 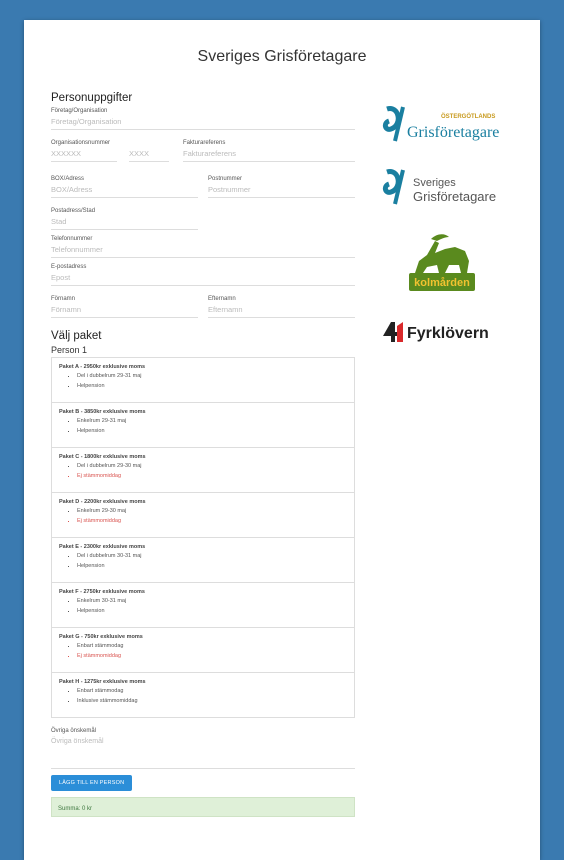 I want to click on person-label: Person 1, so click(x=69, y=350).